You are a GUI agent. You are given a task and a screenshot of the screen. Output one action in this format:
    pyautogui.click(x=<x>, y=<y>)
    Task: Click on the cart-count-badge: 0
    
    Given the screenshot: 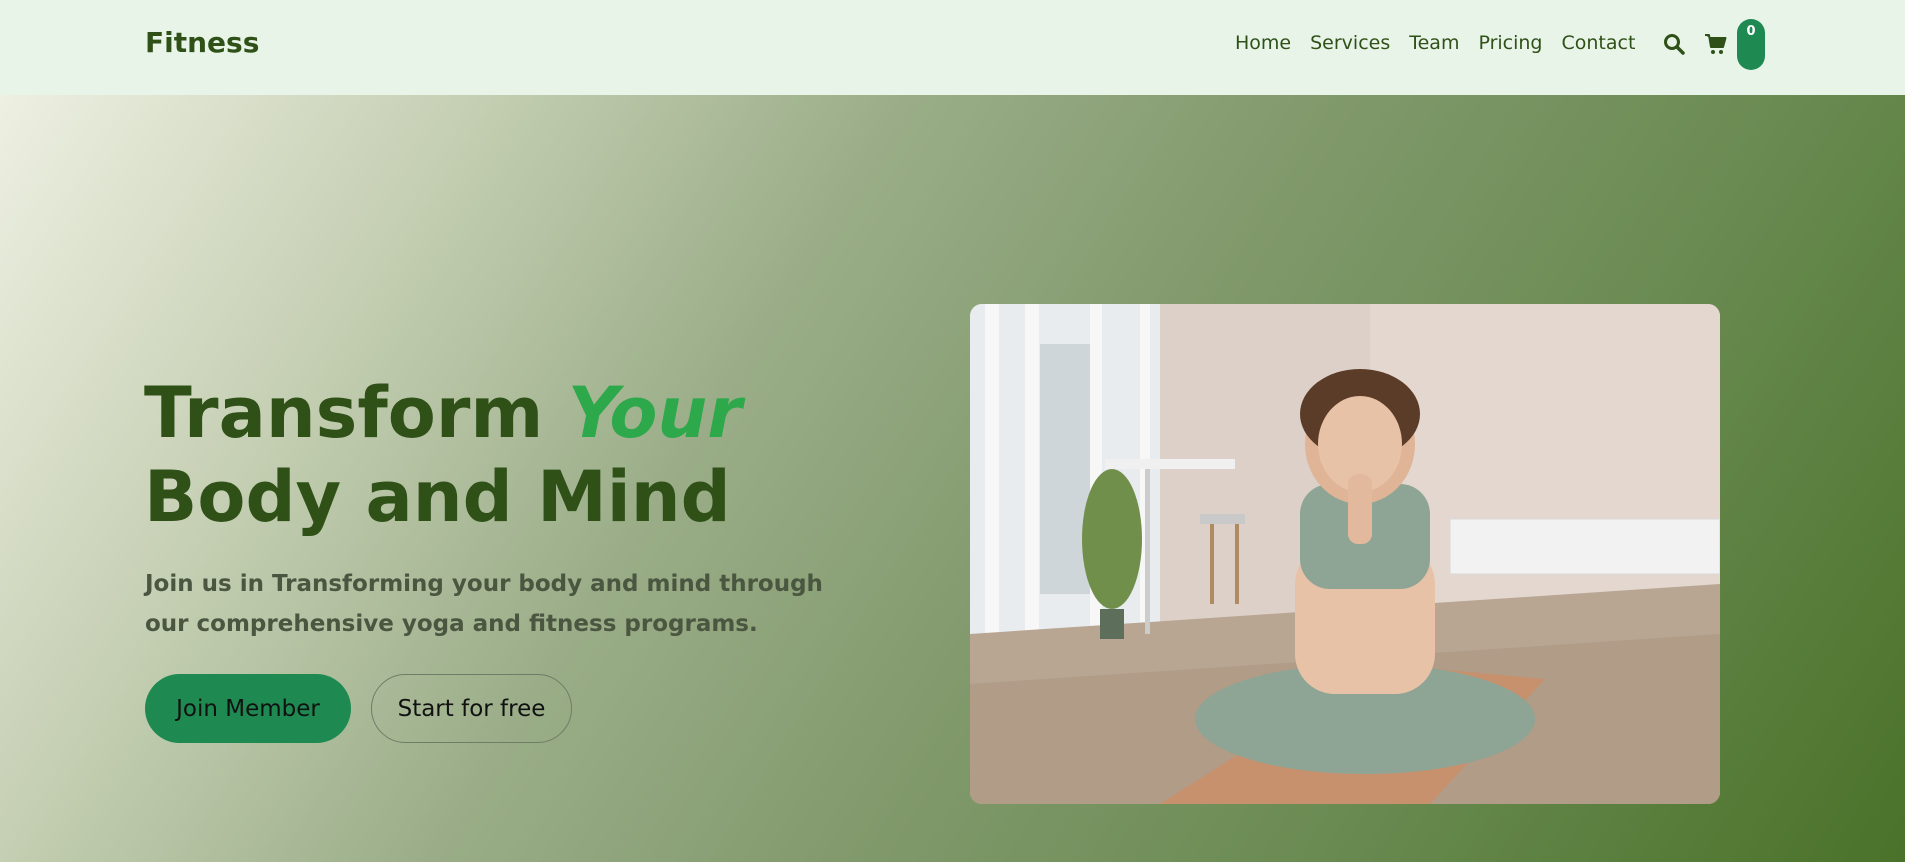 What is the action you would take?
    pyautogui.click(x=1751, y=44)
    